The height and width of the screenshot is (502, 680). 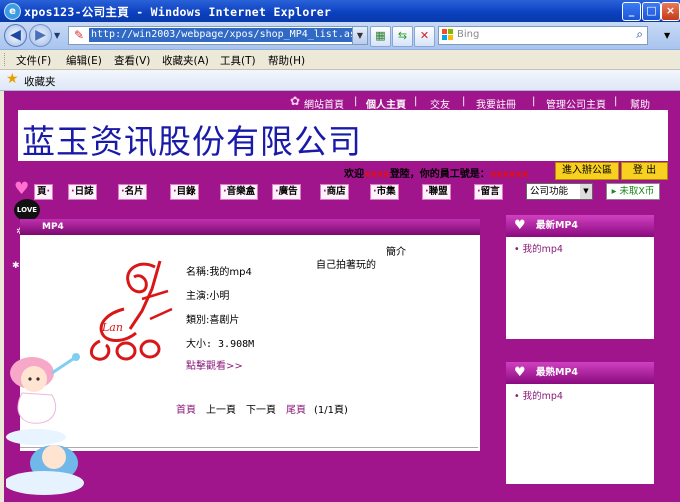 I want to click on nav-market: ·市集, so click(x=384, y=192).